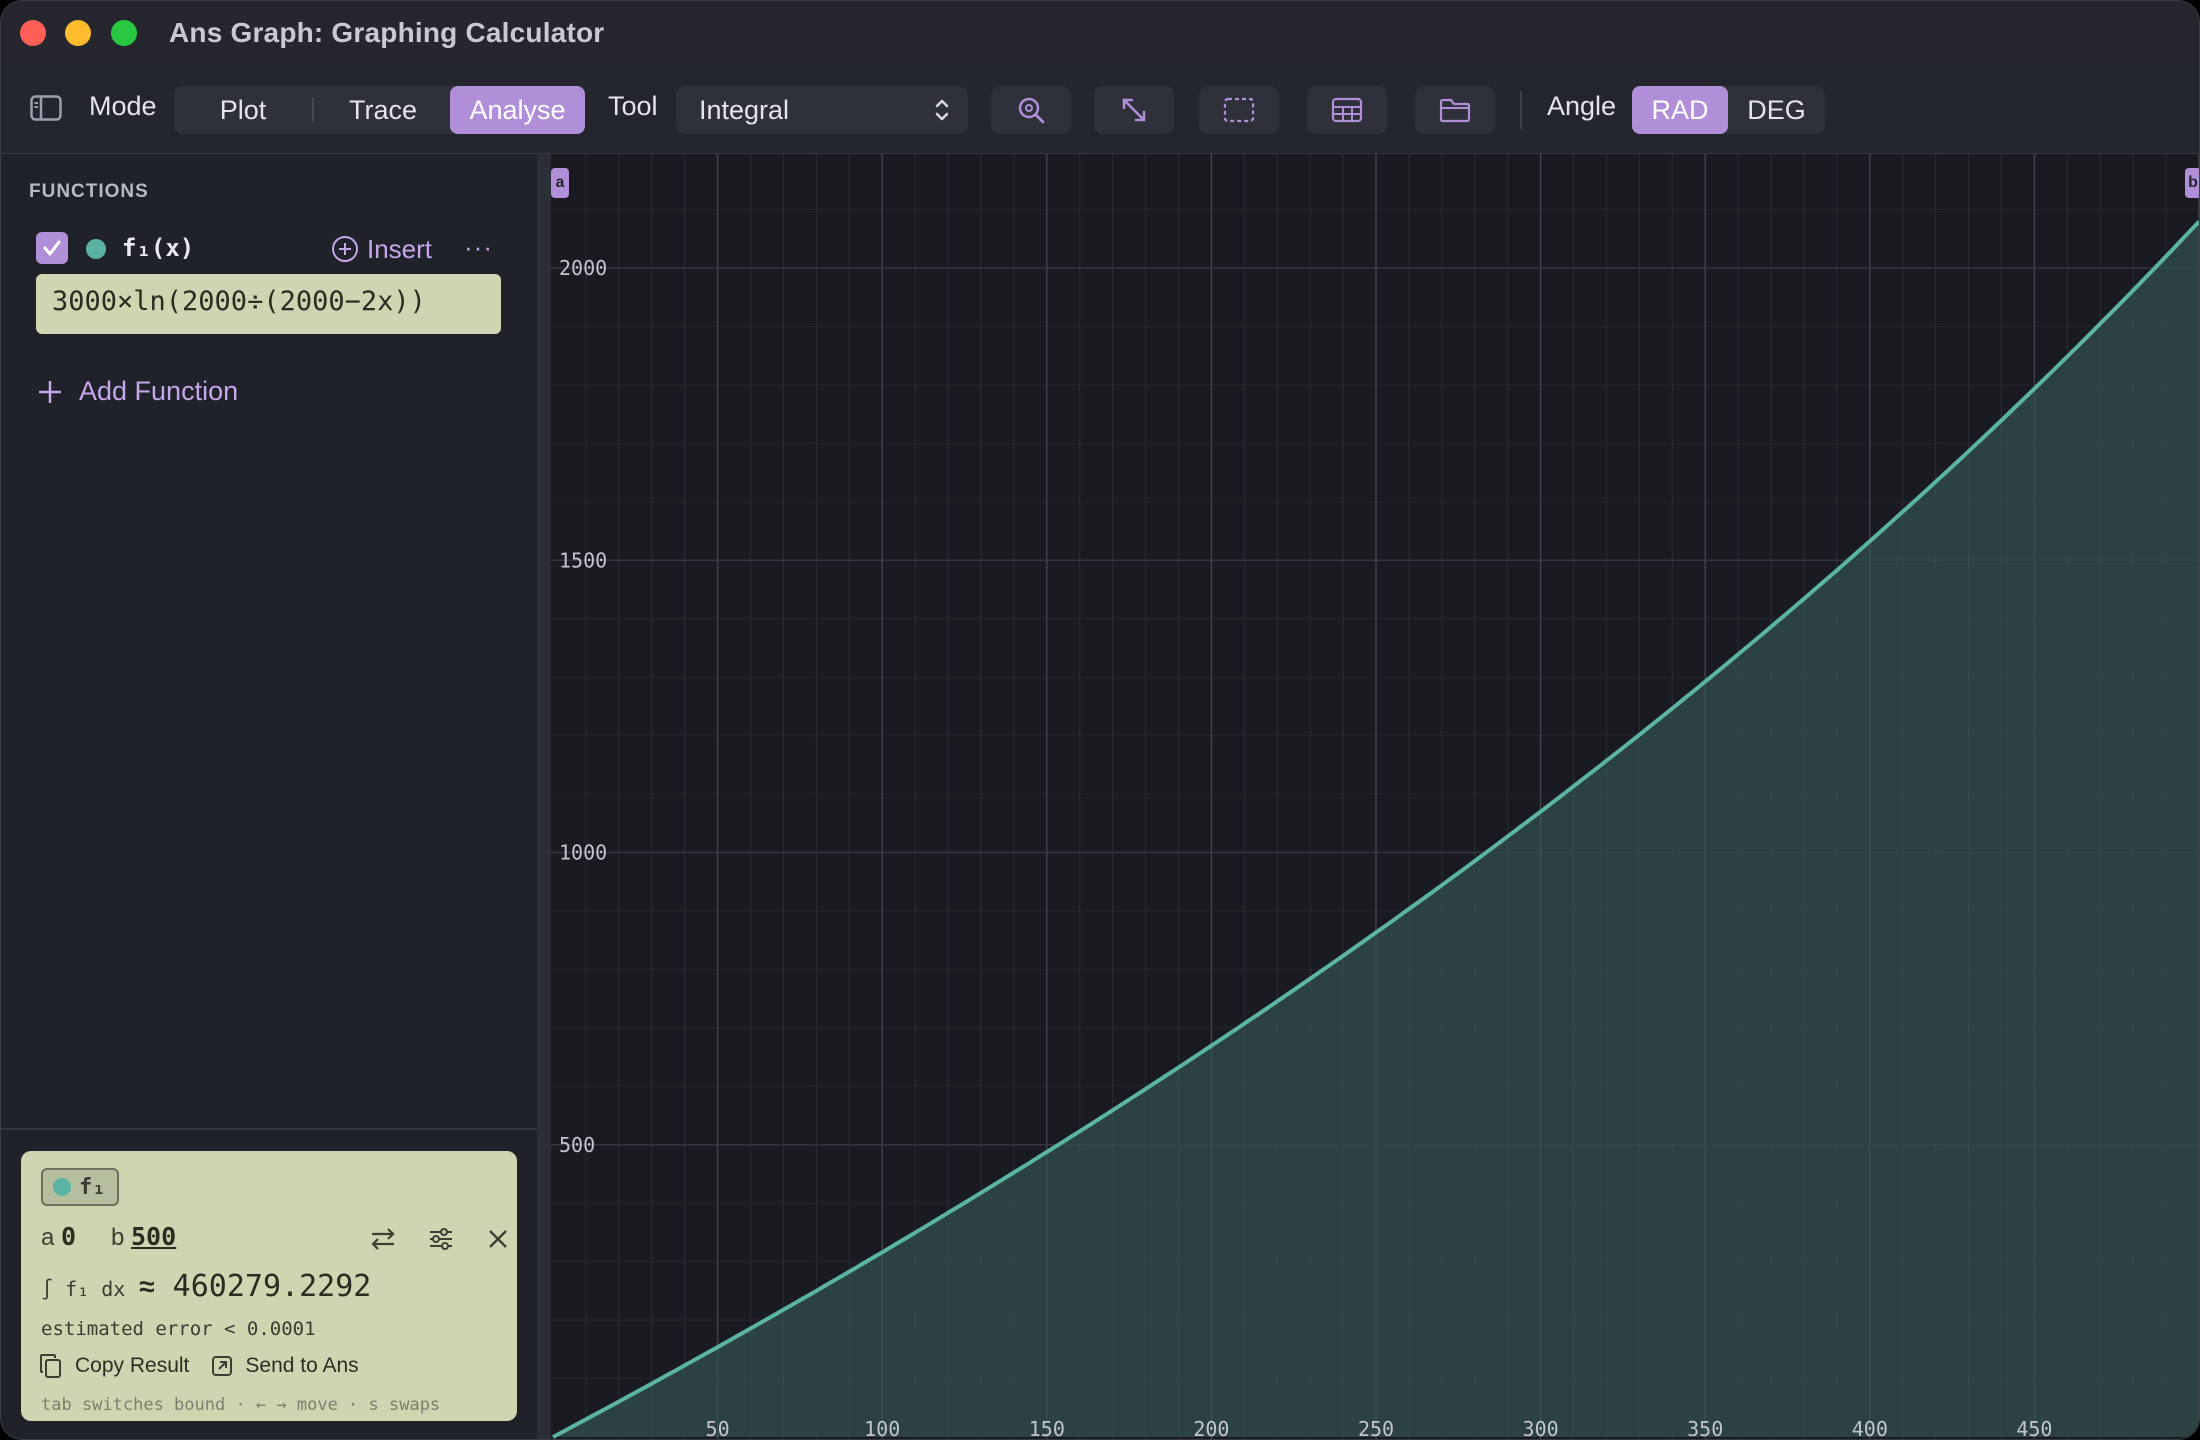 The width and height of the screenshot is (2200, 1440). Describe the element at coordinates (271, 249) in the screenshot. I see `function-row: f₁(x) Insert ···` at that location.